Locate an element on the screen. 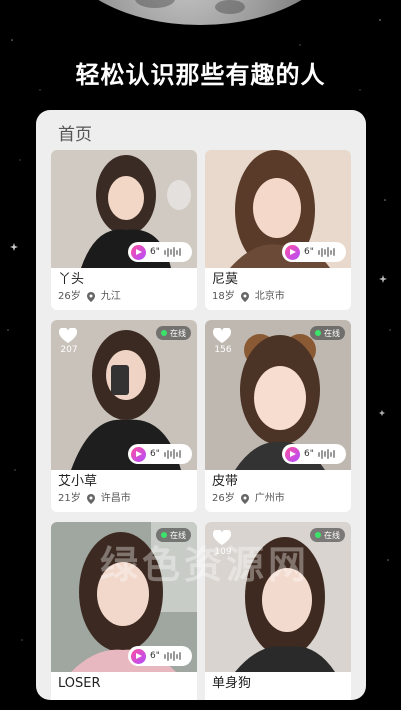 This screenshot has width=401, height=710. profile-name: 皮带 is located at coordinates (225, 481).